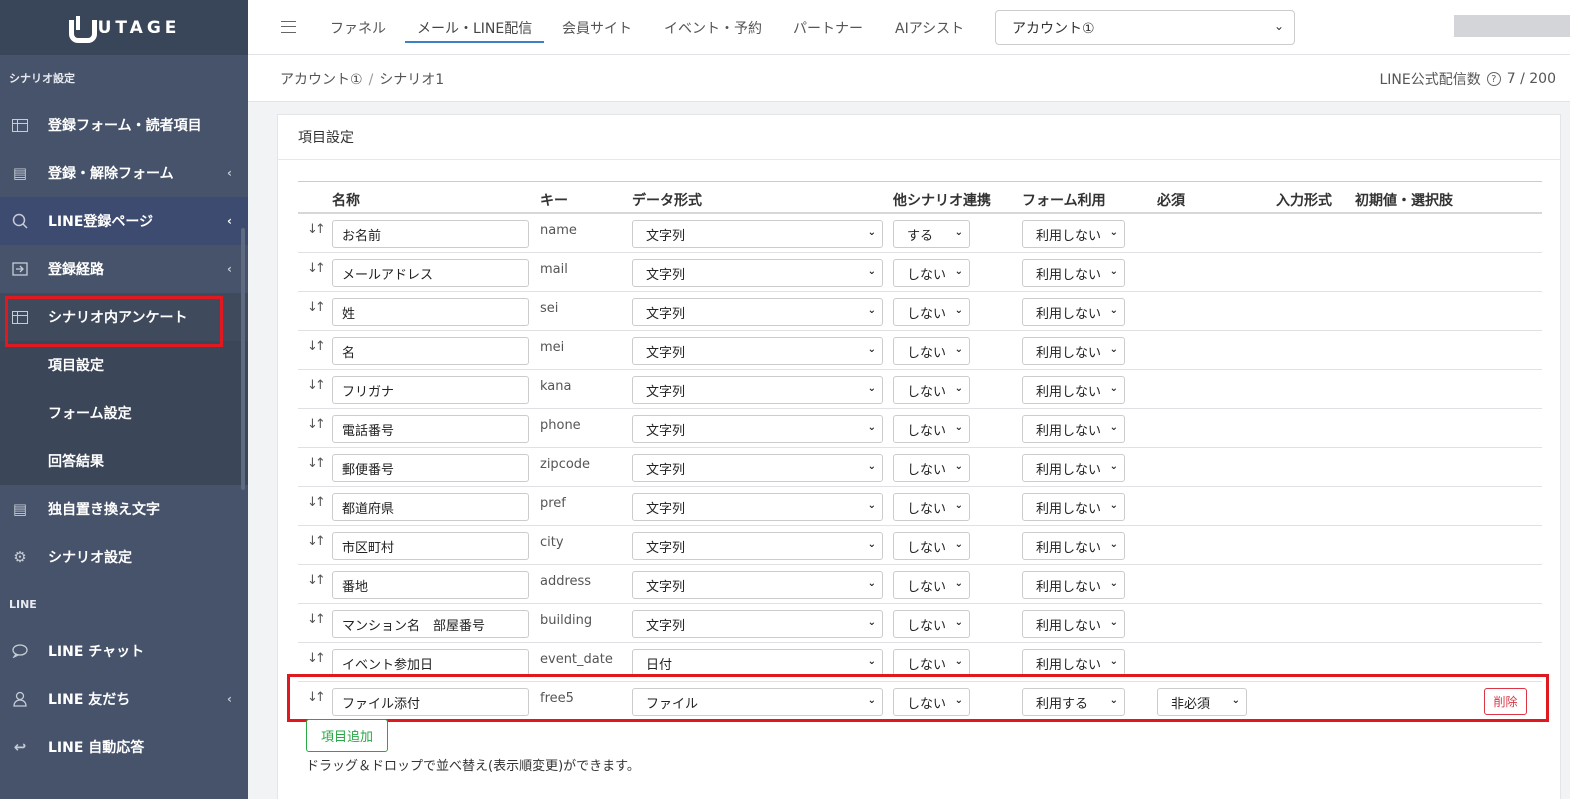  What do you see at coordinates (124, 125) in the screenshot?
I see `sidebar-item-register-form: 登録フォーム・読者項目` at bounding box center [124, 125].